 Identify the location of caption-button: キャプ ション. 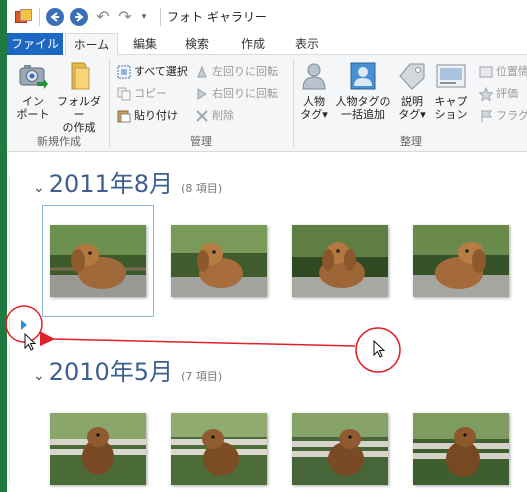
(451, 90).